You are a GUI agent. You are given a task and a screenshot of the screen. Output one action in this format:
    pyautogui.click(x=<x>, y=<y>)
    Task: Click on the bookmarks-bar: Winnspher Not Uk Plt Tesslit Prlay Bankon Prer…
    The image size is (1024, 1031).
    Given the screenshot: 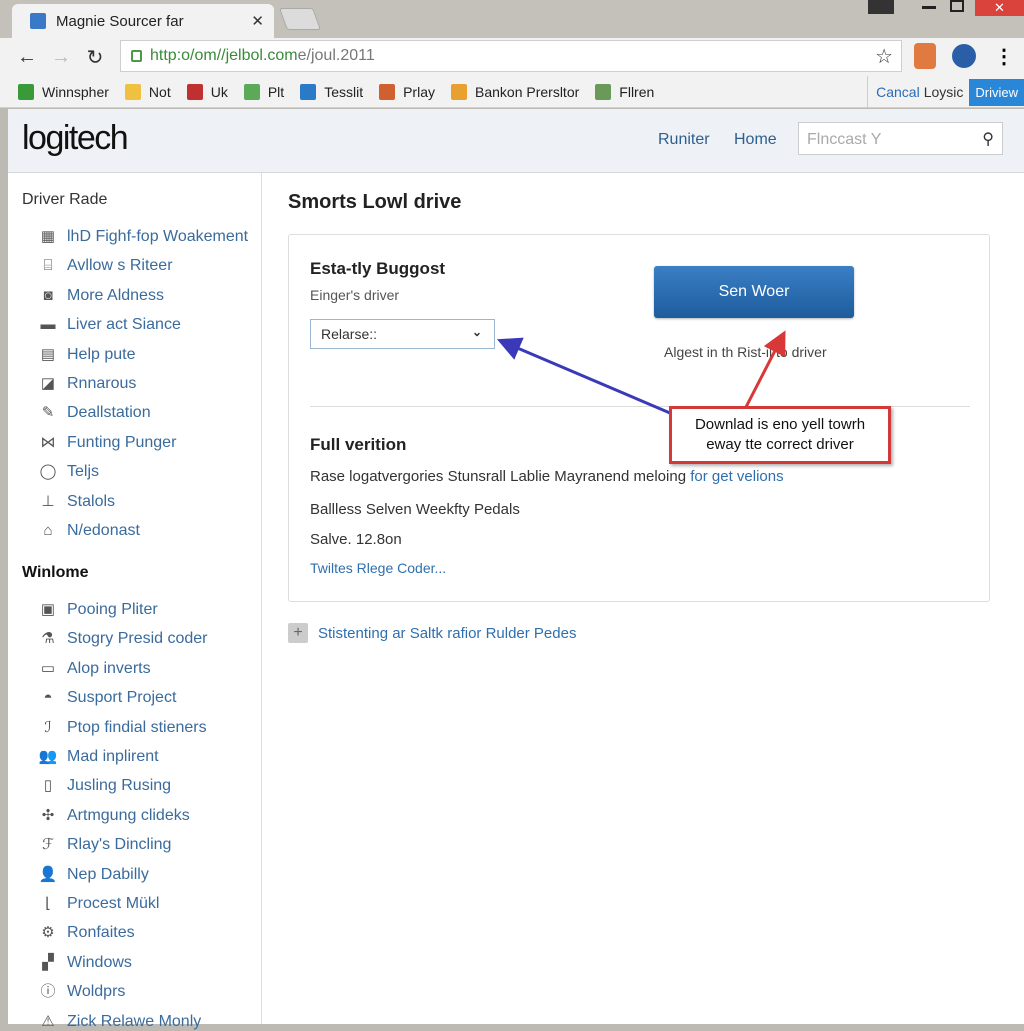 What is the action you would take?
    pyautogui.click(x=512, y=92)
    